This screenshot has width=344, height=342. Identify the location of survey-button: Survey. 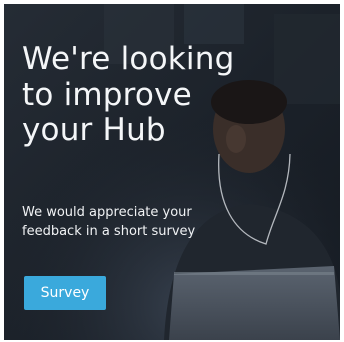
(65, 293).